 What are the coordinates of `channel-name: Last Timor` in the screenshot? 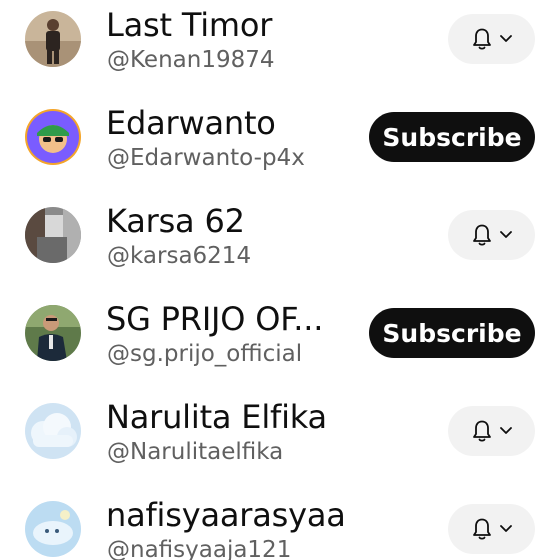 It's located at (189, 25).